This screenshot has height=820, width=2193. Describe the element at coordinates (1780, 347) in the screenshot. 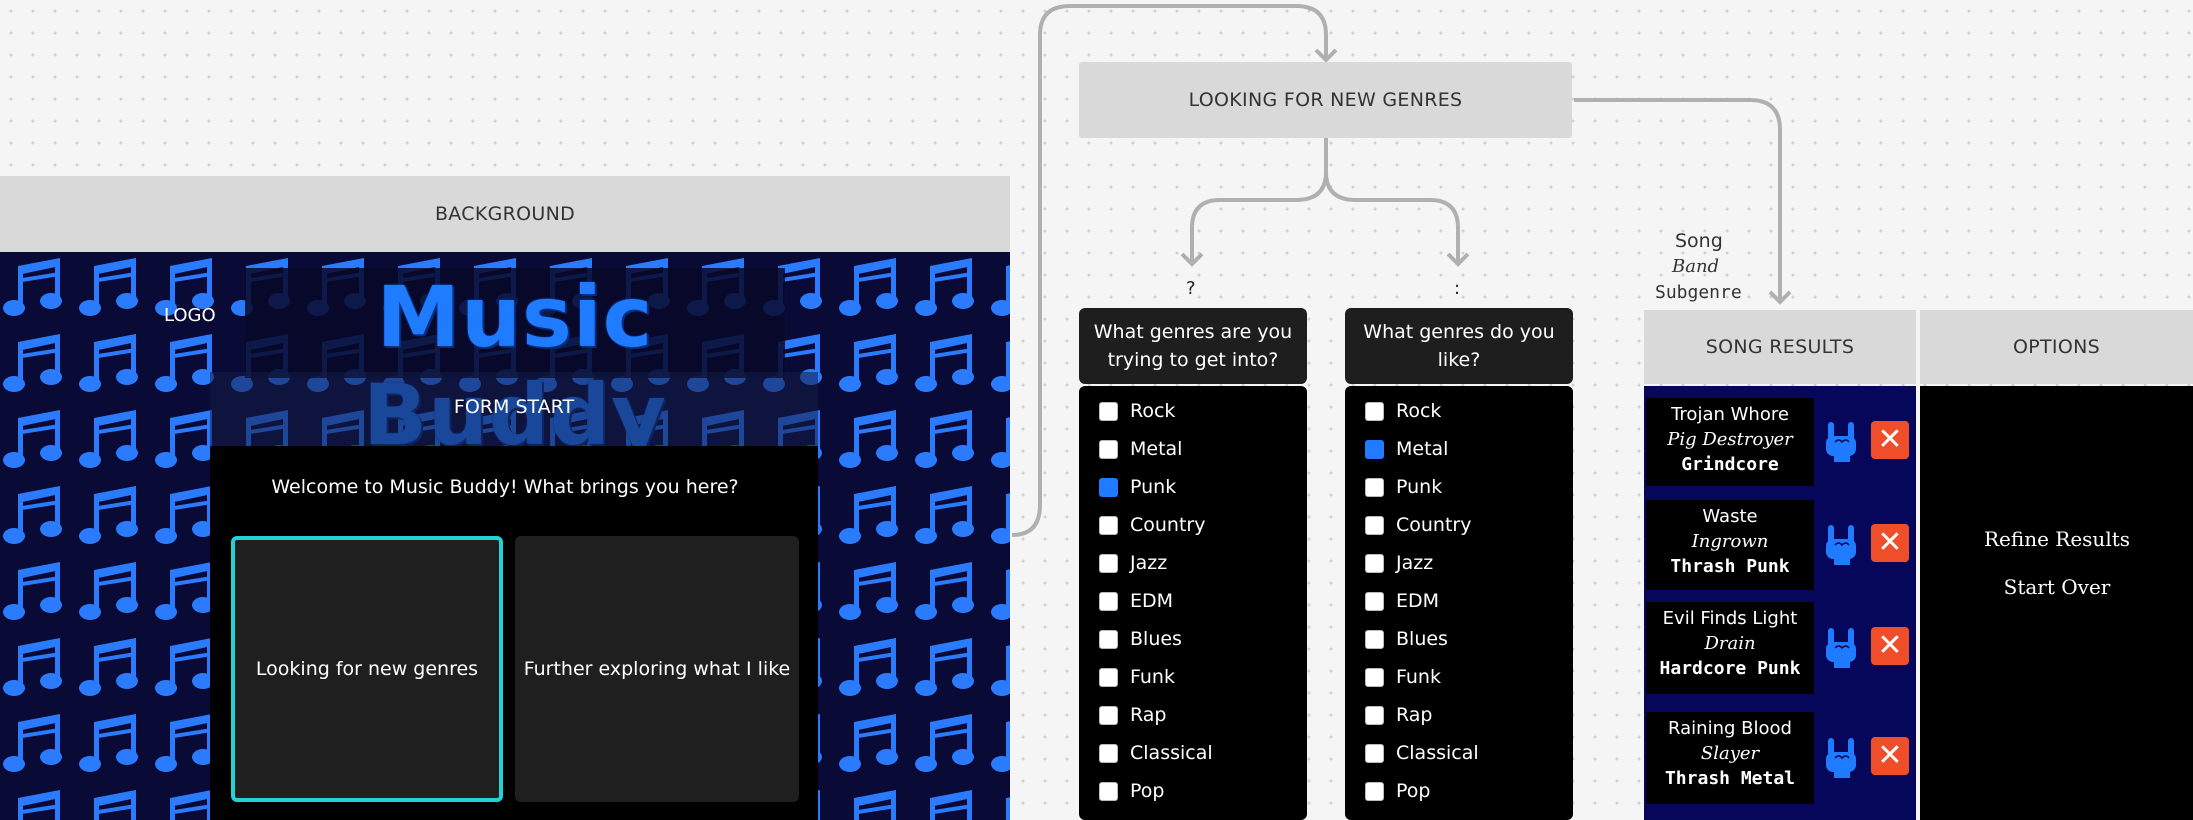

I see `song-results-header: SONG RESULTS` at that location.